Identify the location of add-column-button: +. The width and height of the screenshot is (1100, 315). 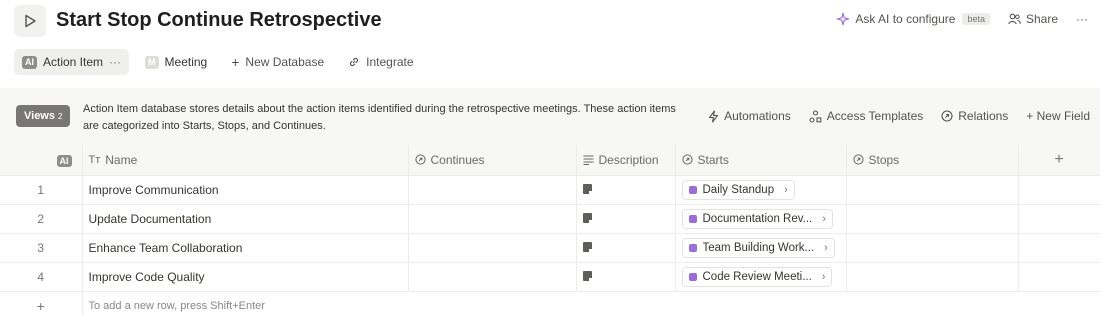
(1059, 160).